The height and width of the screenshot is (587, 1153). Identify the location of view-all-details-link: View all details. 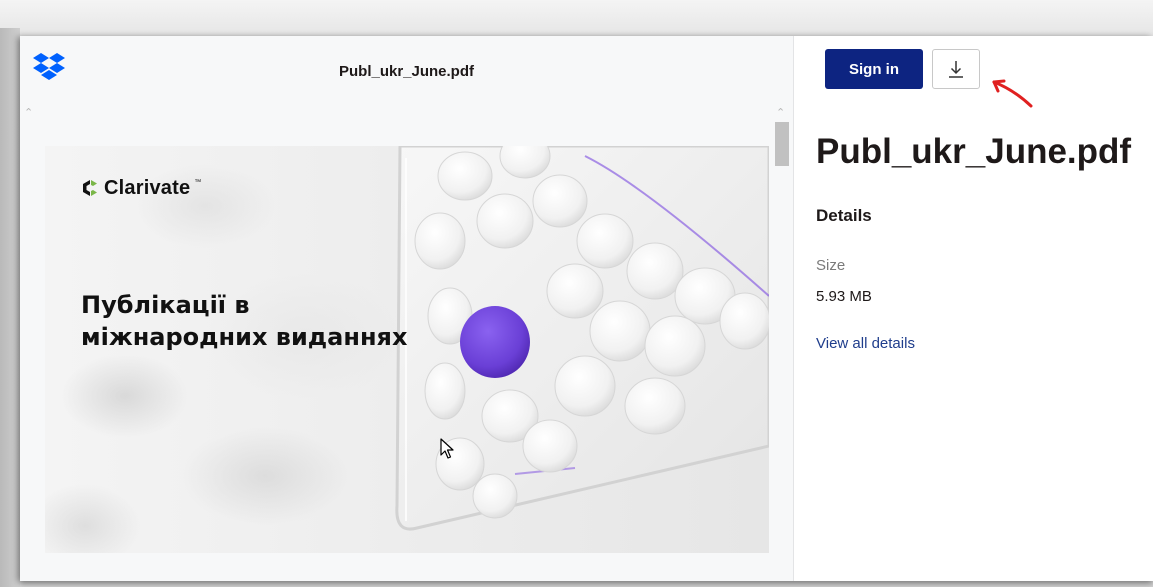
(865, 343).